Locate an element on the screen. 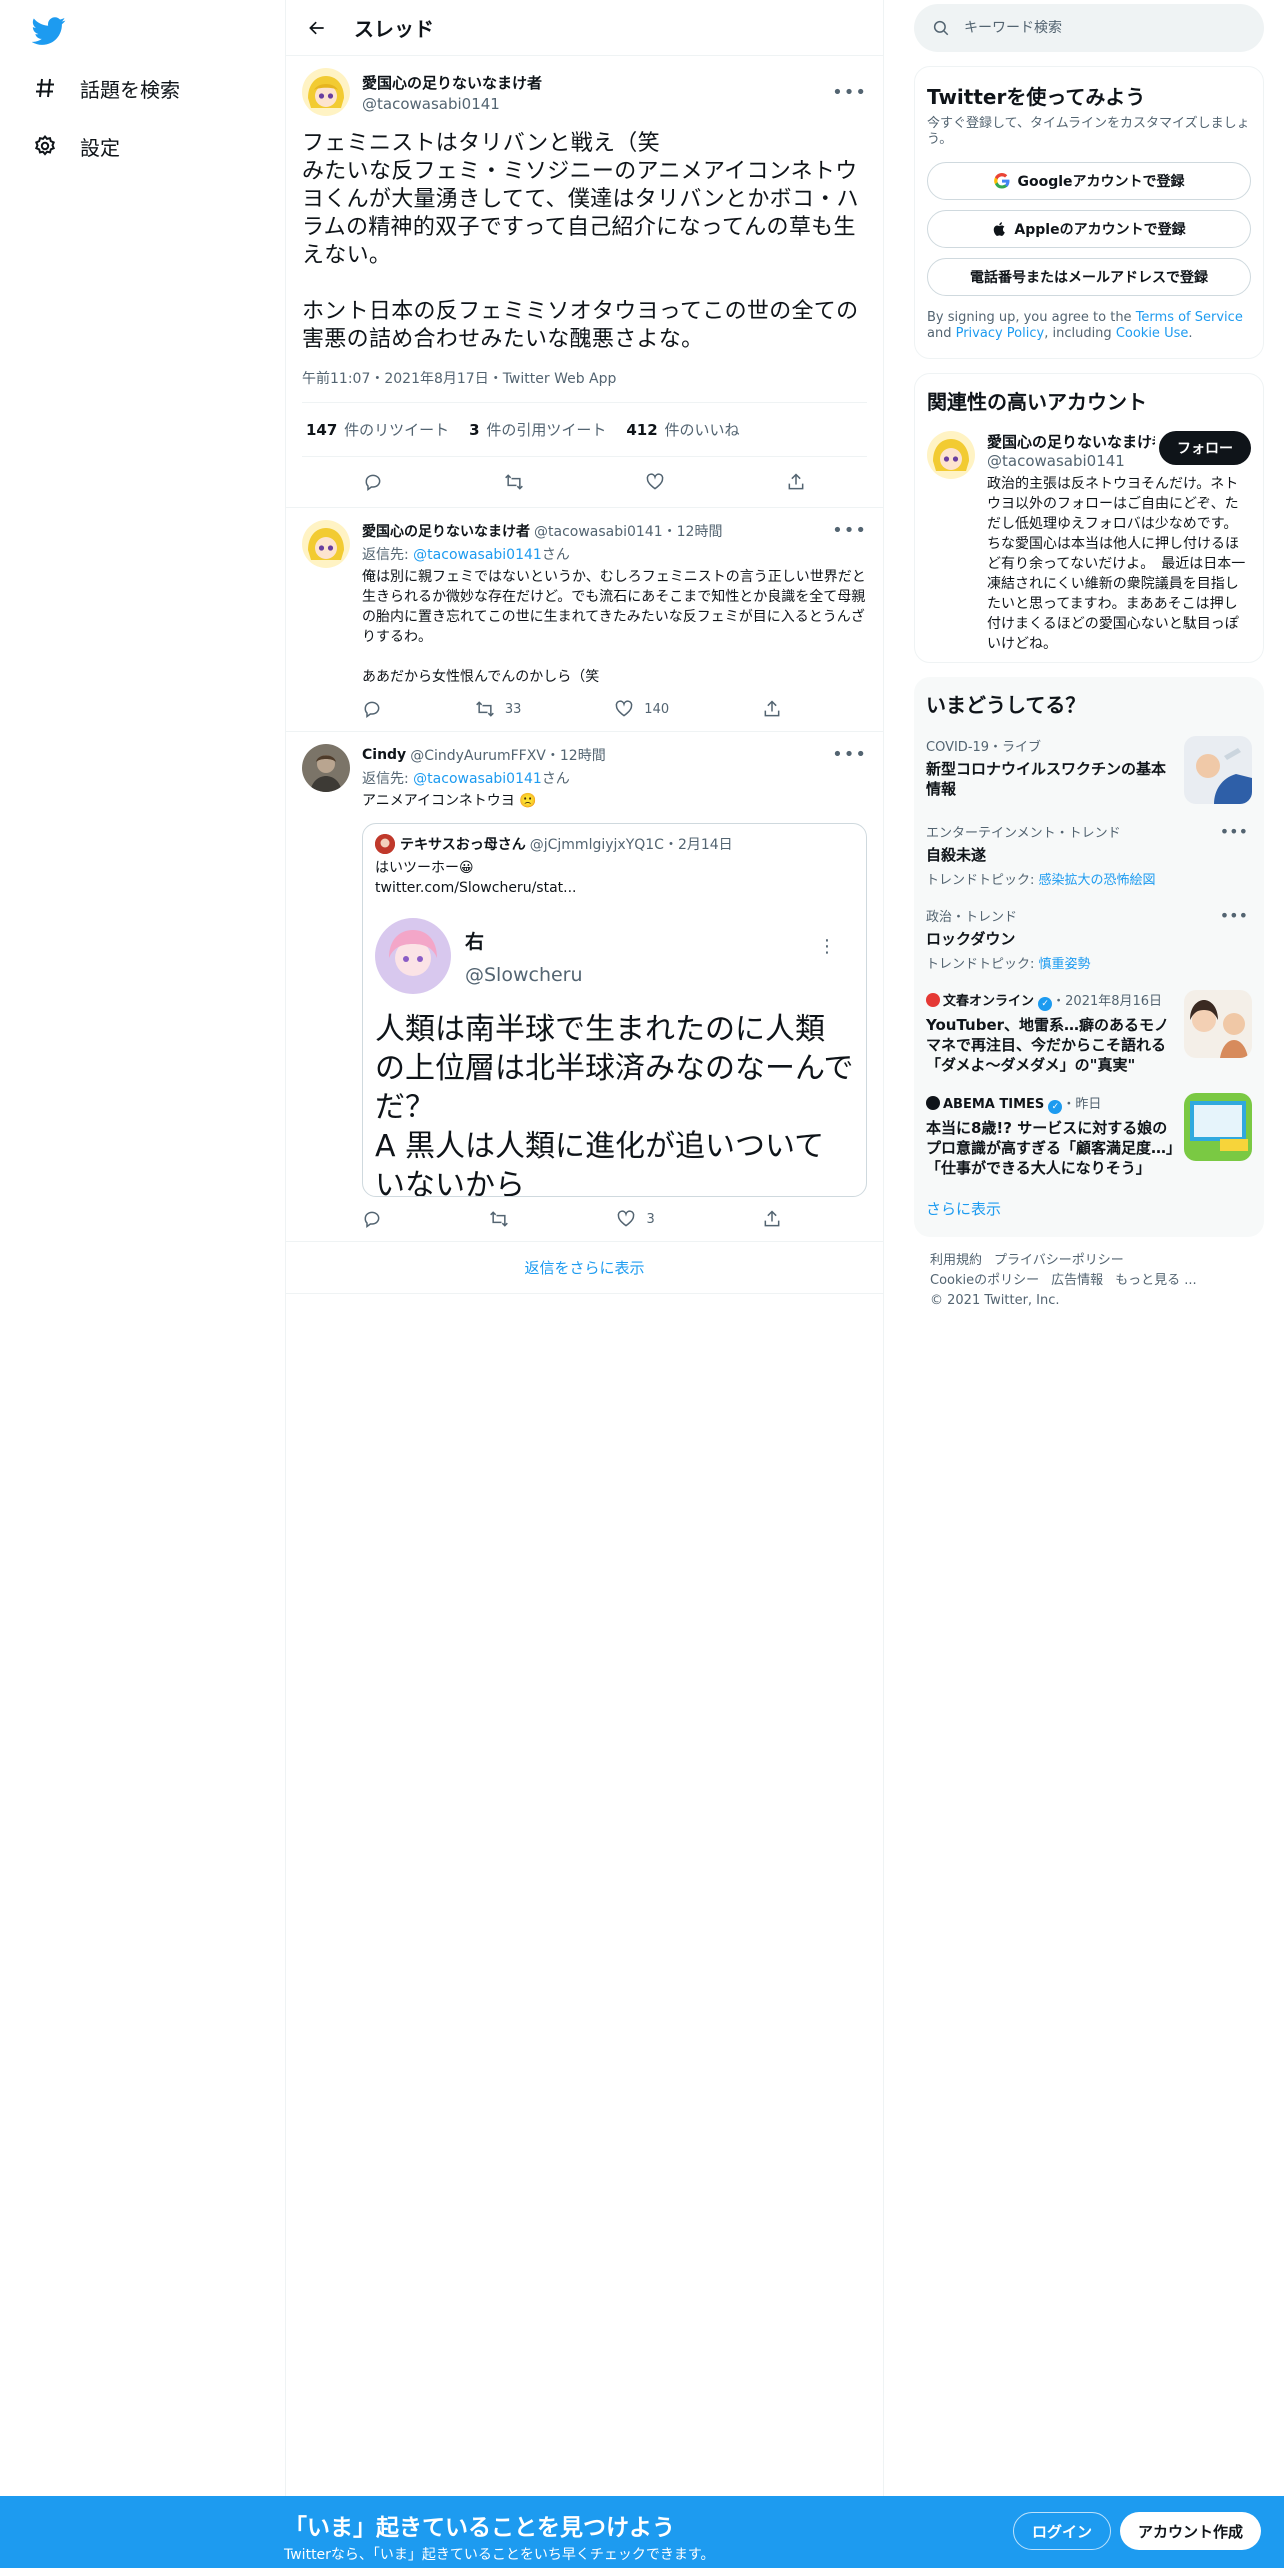 Image resolution: width=1284 pixels, height=2568 pixels. card-handle: @Slowcheru is located at coordinates (524, 974).